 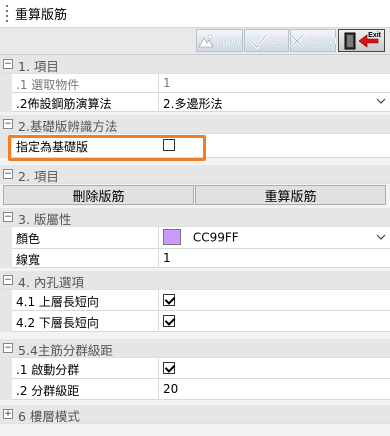 I want to click on cancel-label: Cancel, so click(x=322, y=40).